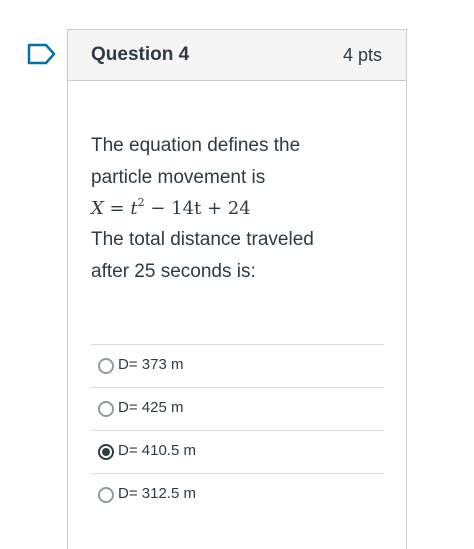  I want to click on answer-label: D= 312.5 m, so click(157, 493).